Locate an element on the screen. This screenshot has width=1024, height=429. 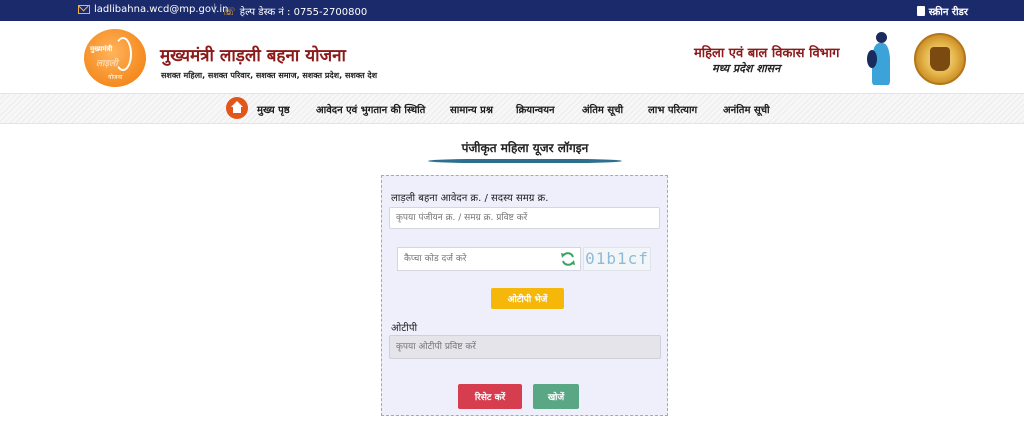
mail-icon is located at coordinates (84, 9).